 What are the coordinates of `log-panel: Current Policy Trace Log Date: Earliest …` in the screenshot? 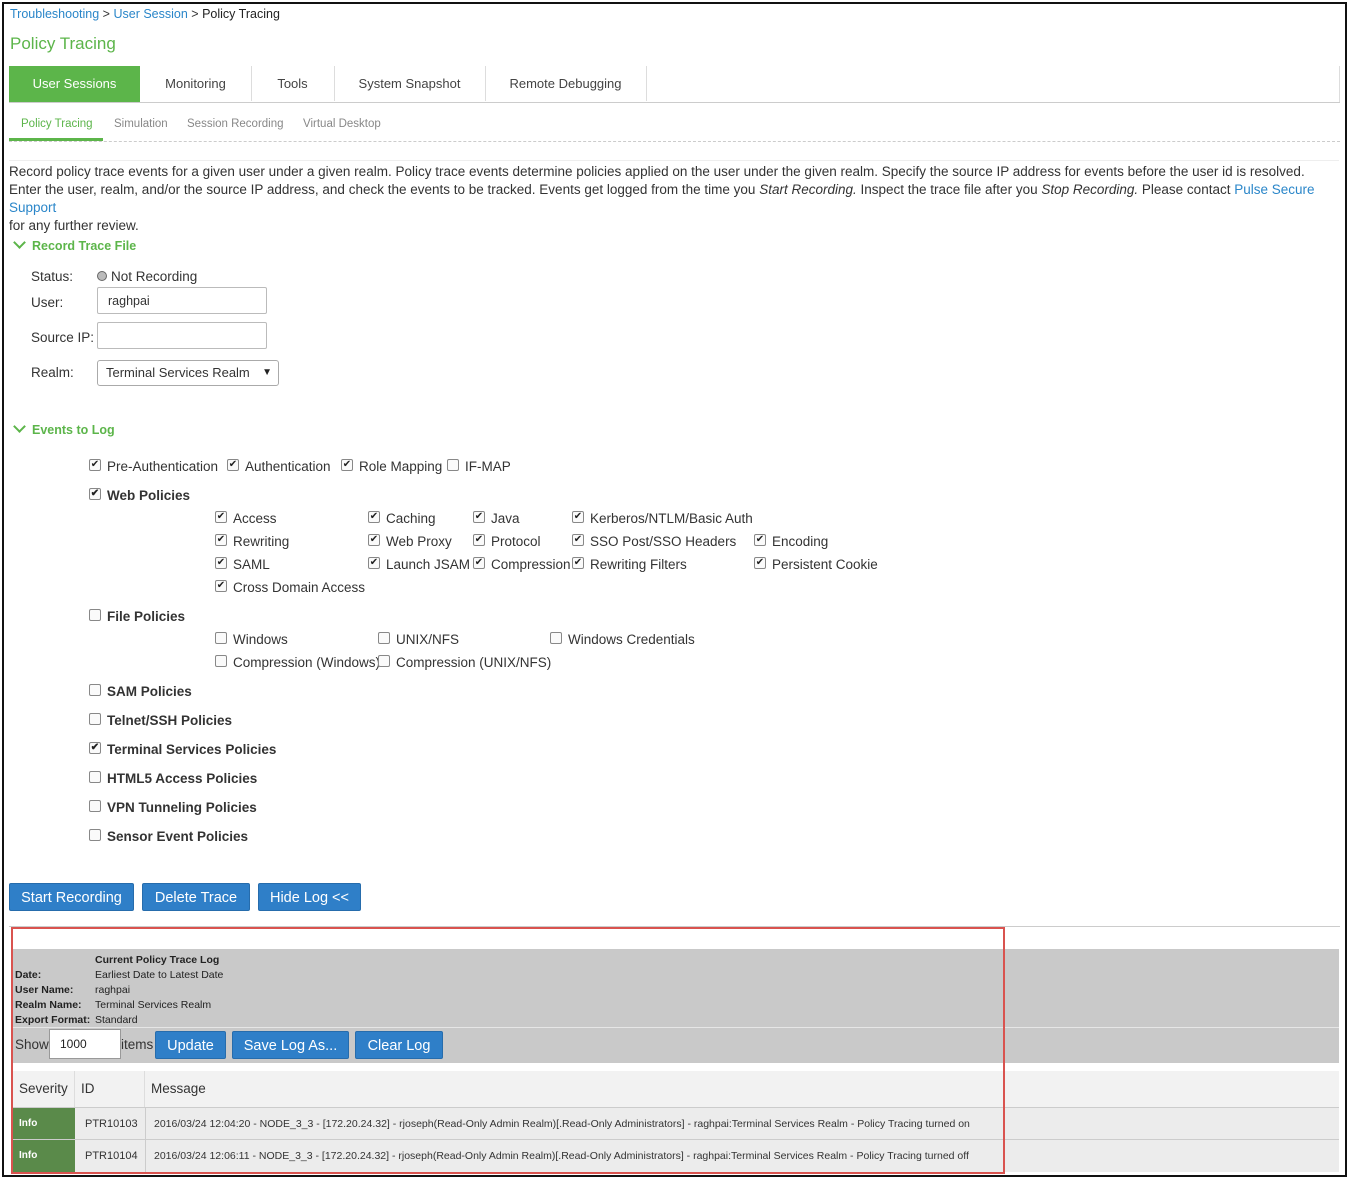 It's located at (676, 1006).